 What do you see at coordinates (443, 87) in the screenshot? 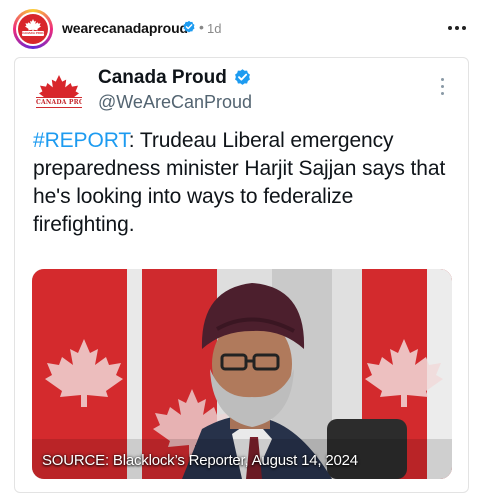
I see `more-vertical-icon` at bounding box center [443, 87].